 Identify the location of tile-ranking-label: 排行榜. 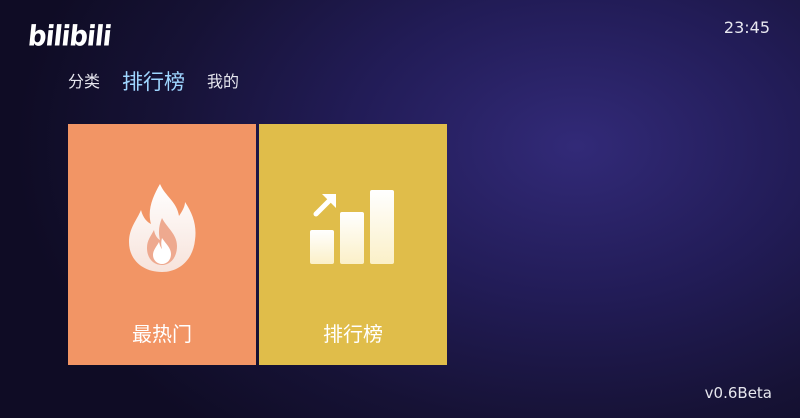
(353, 334).